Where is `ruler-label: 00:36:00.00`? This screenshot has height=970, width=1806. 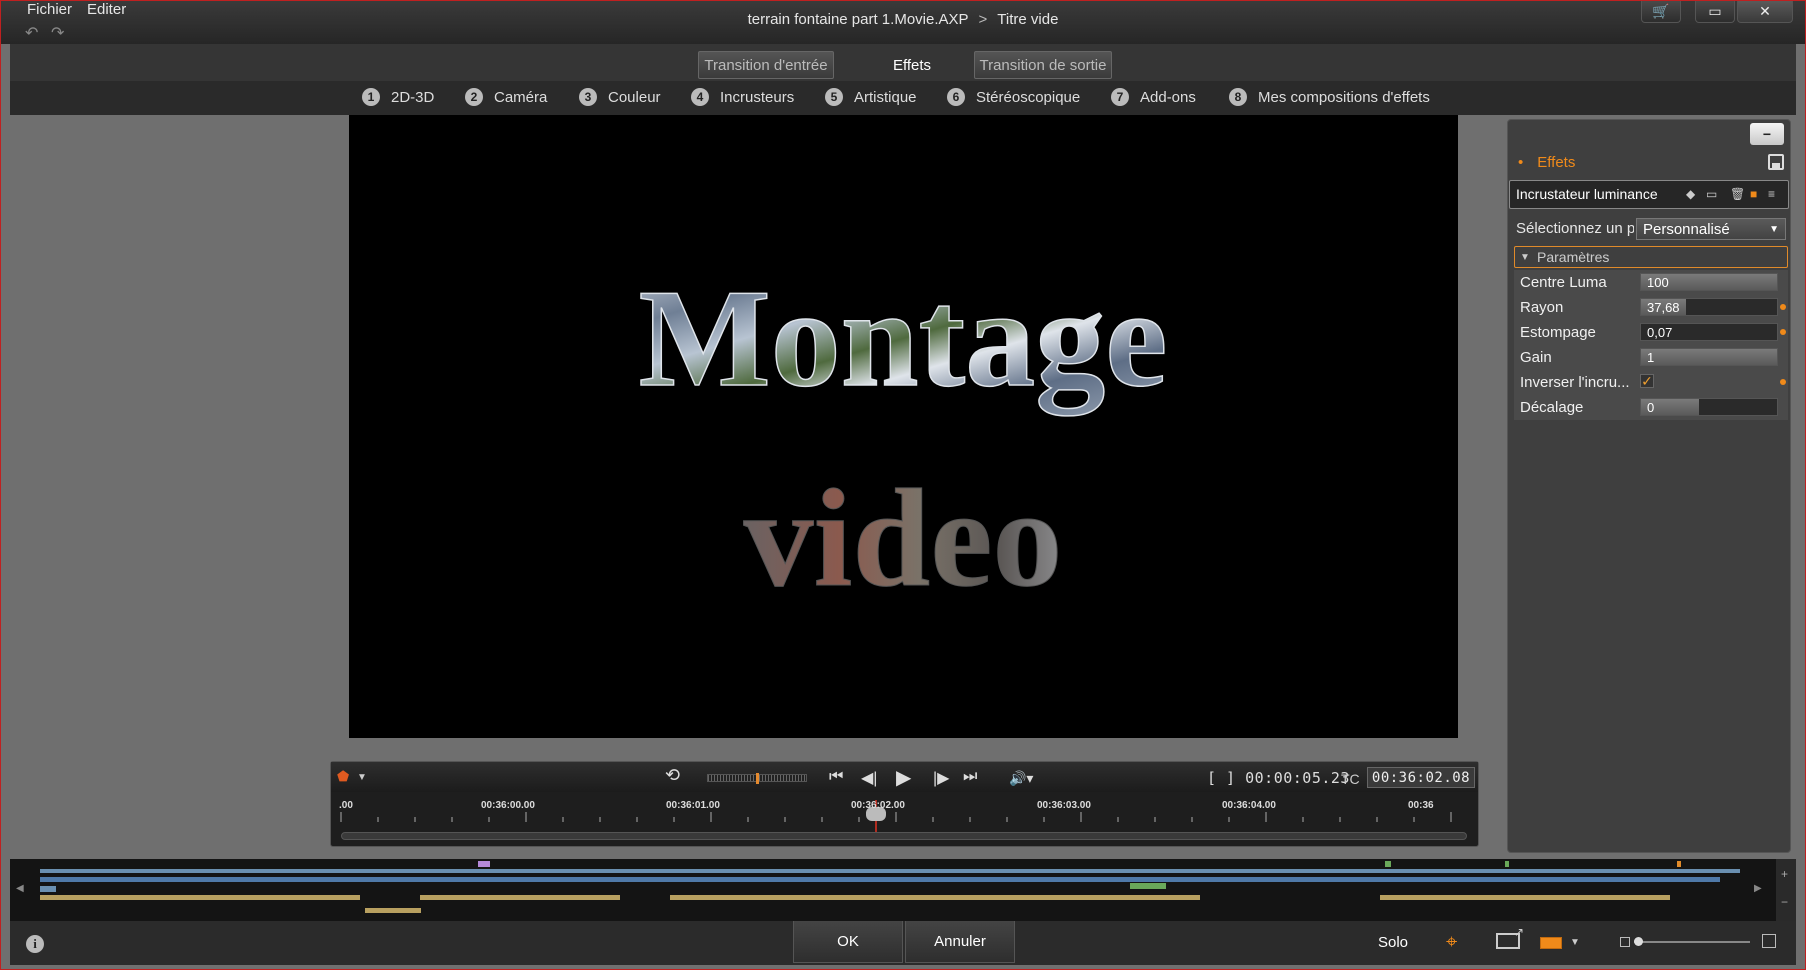
ruler-label: 00:36:00.00 is located at coordinates (508, 805).